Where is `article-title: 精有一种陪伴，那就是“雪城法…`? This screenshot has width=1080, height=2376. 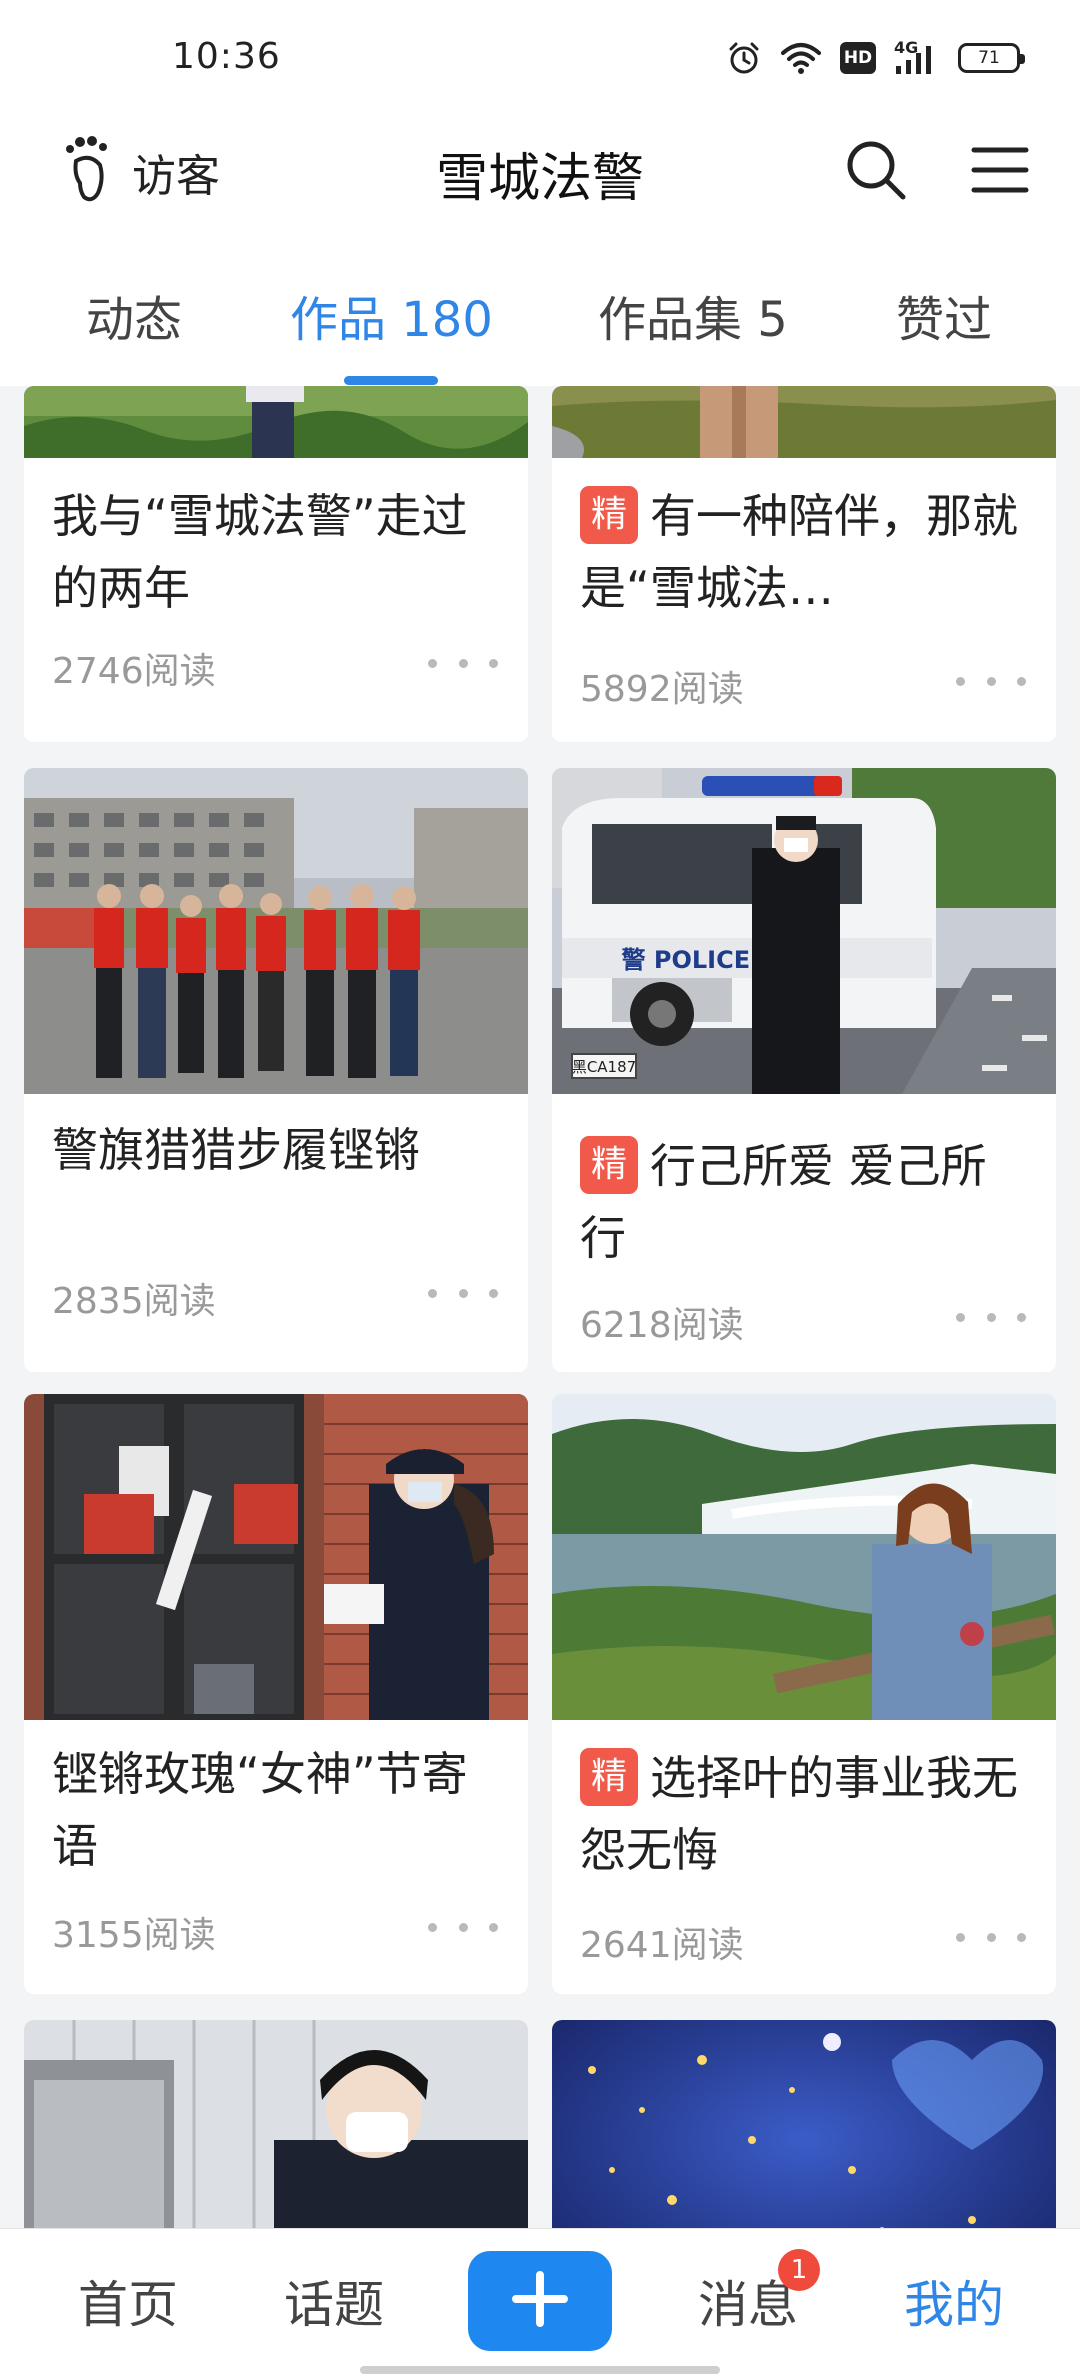
article-title: 精有一种陪伴，那就是“雪城法… is located at coordinates (806, 552).